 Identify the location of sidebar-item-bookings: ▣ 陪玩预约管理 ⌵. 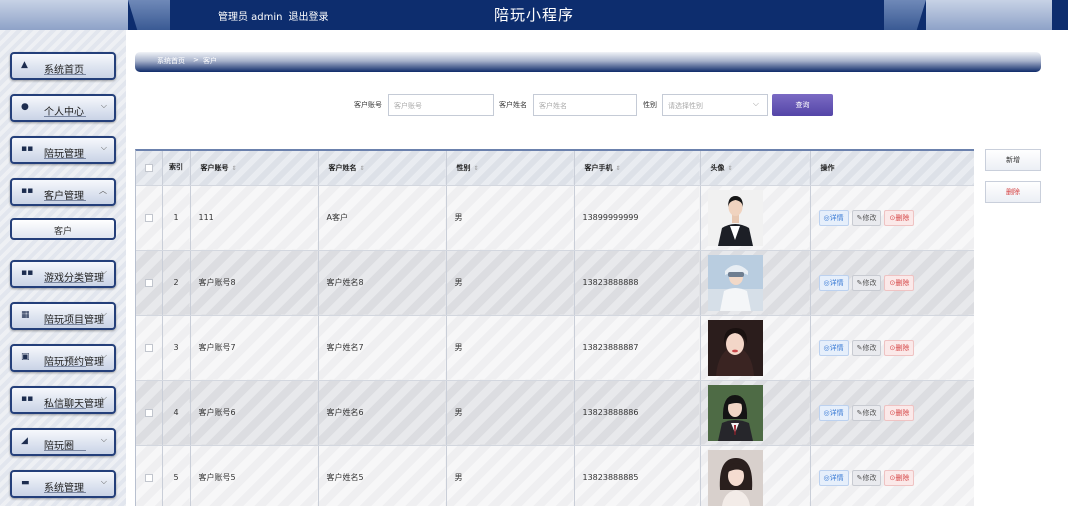
(63, 358).